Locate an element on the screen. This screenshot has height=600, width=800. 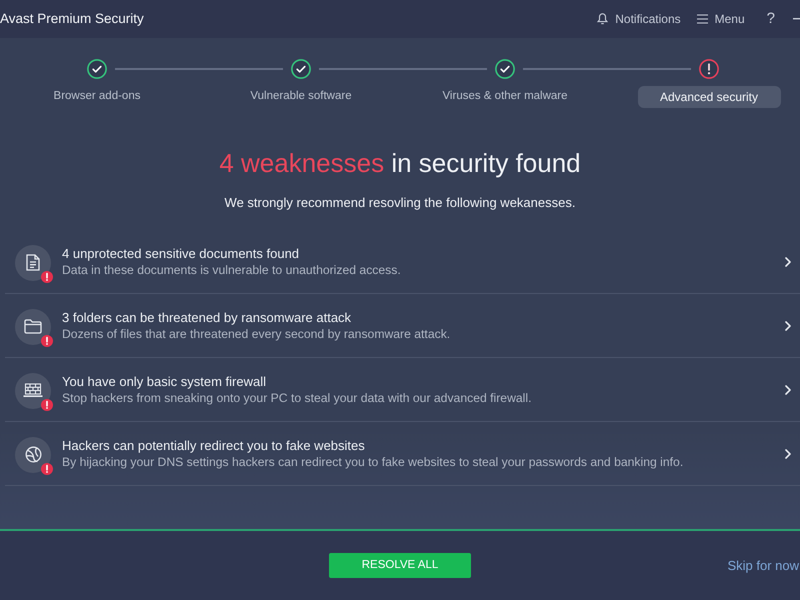
issue-row: You have only basic system firewall Stop hackers from sneaking onto your PC to steal your data with our advanced firewall. is located at coordinates (402, 390).